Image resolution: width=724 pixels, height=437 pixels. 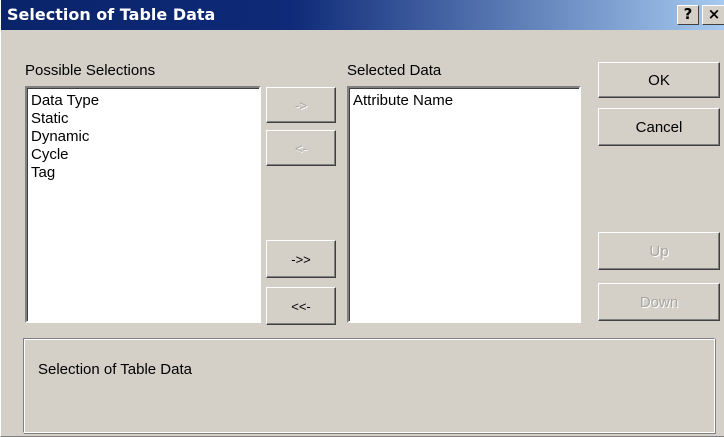 What do you see at coordinates (301, 105) in the screenshot?
I see `add-button: ->` at bounding box center [301, 105].